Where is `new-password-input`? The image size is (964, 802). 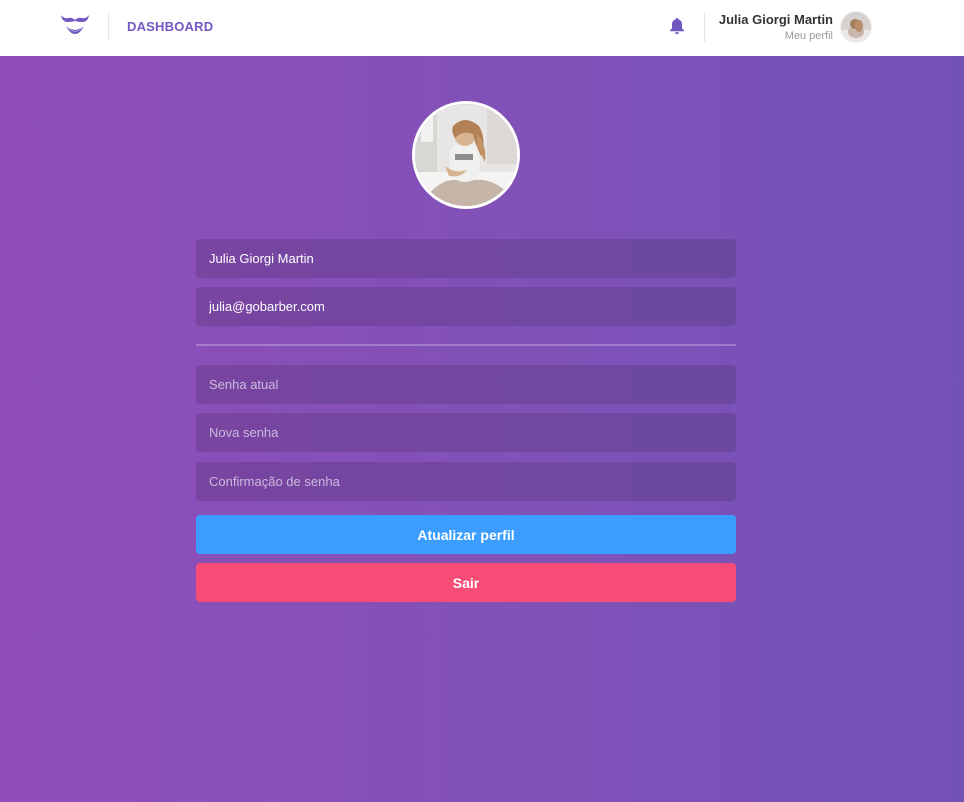 new-password-input is located at coordinates (466, 432).